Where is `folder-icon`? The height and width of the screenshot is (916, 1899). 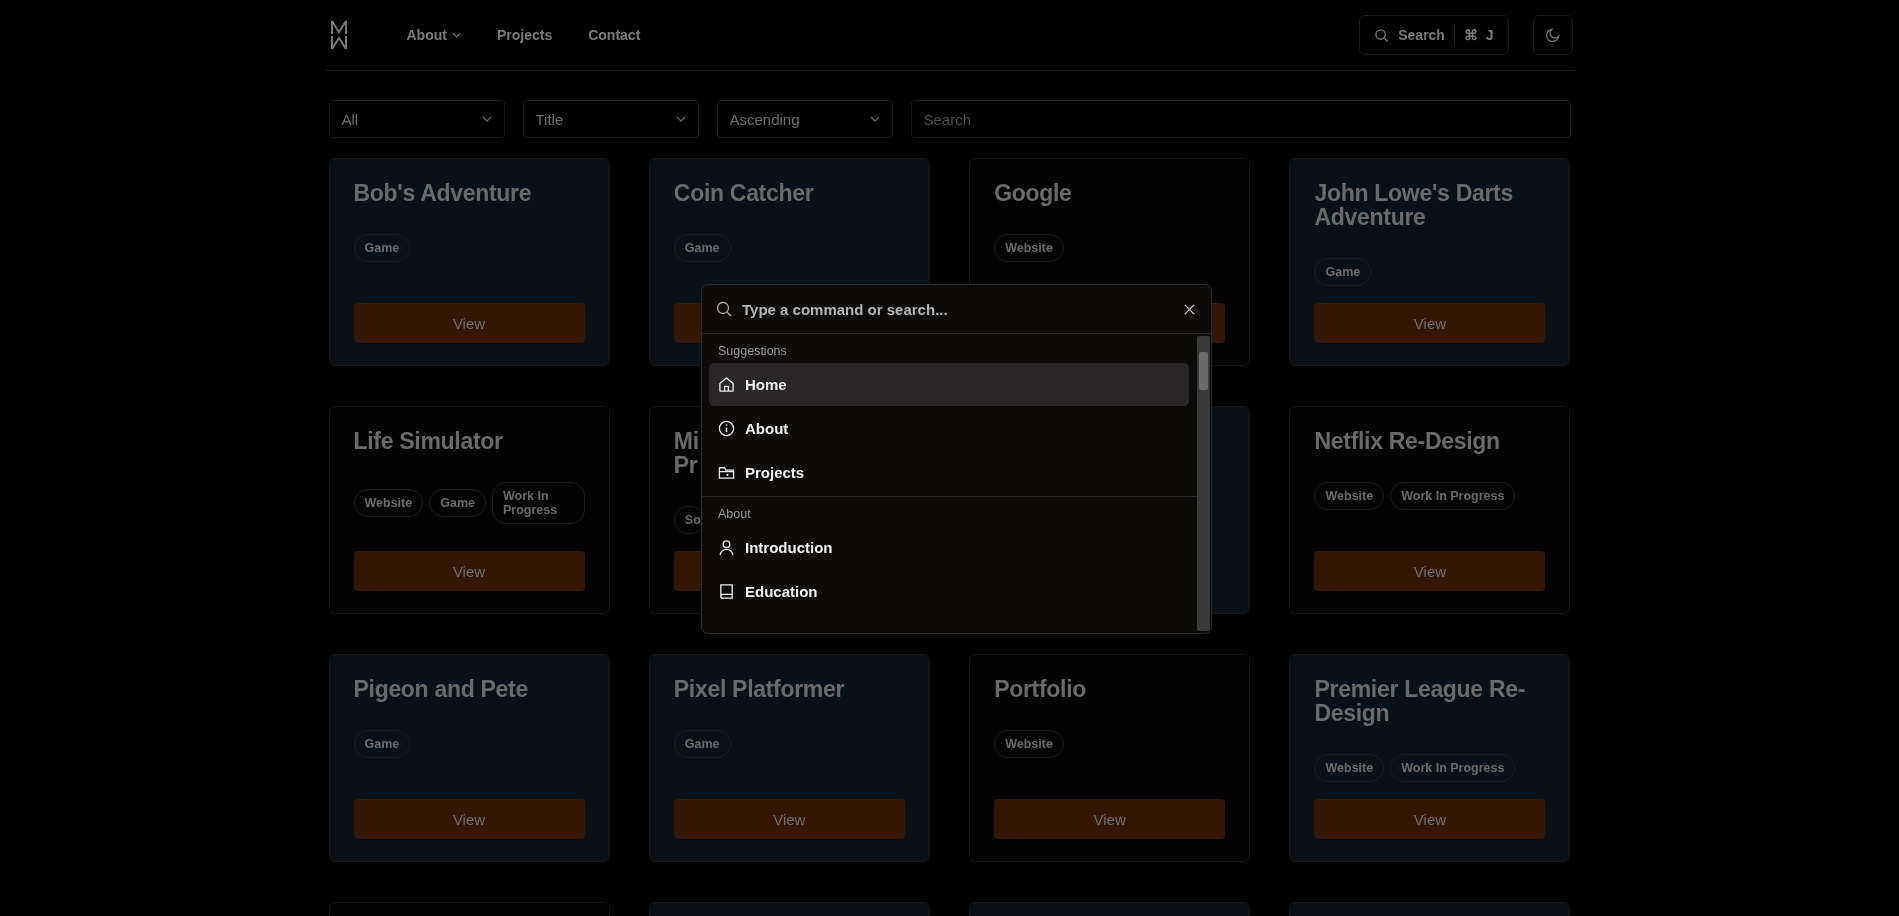 folder-icon is located at coordinates (726, 472).